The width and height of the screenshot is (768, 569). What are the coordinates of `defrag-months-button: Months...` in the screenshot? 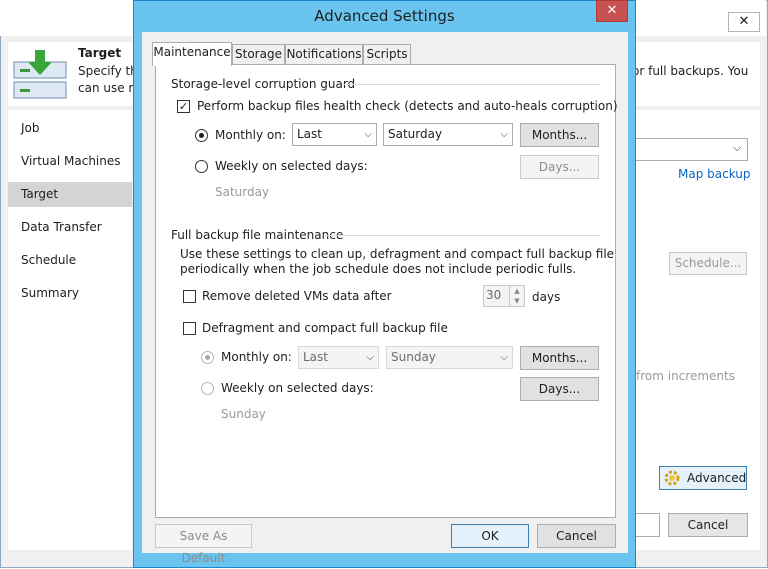 It's located at (559, 358).